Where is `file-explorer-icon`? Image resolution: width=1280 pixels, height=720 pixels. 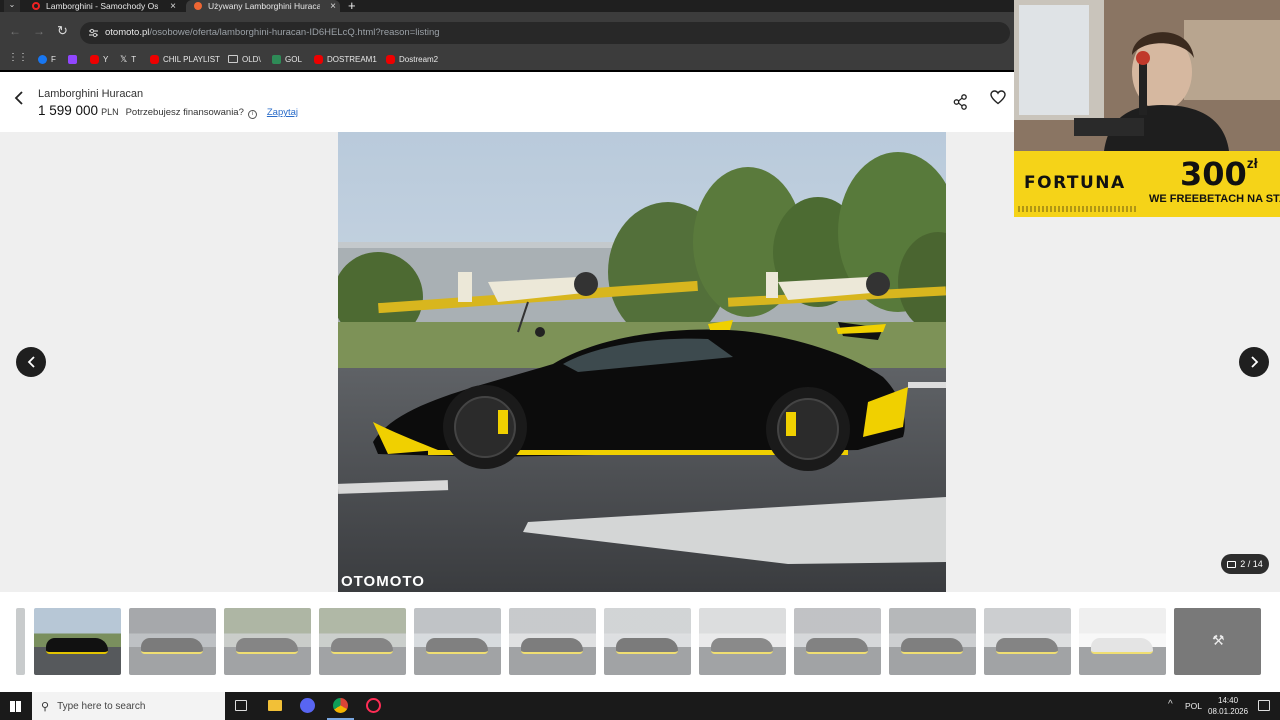
file-explorer-icon is located at coordinates (275, 705).